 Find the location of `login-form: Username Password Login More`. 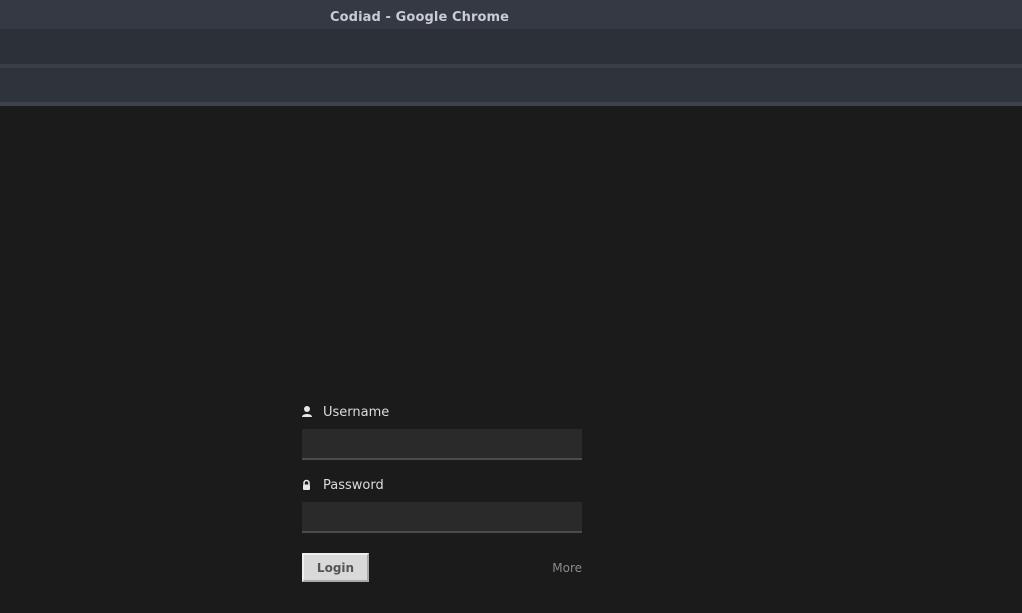

login-form: Username Password Login More is located at coordinates (442, 491).